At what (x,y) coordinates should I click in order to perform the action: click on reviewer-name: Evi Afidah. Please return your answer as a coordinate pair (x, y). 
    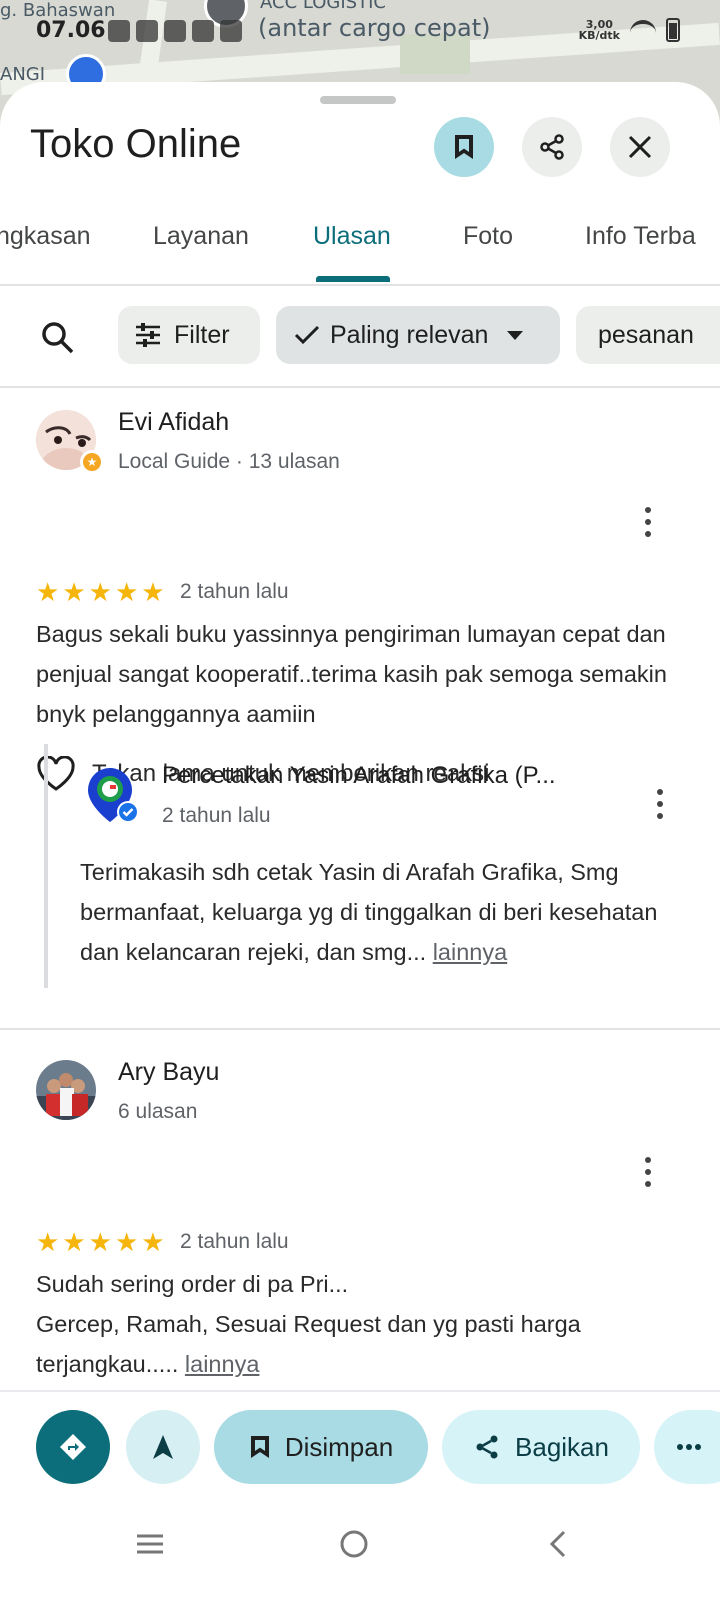
    Looking at the image, I should click on (173, 422).